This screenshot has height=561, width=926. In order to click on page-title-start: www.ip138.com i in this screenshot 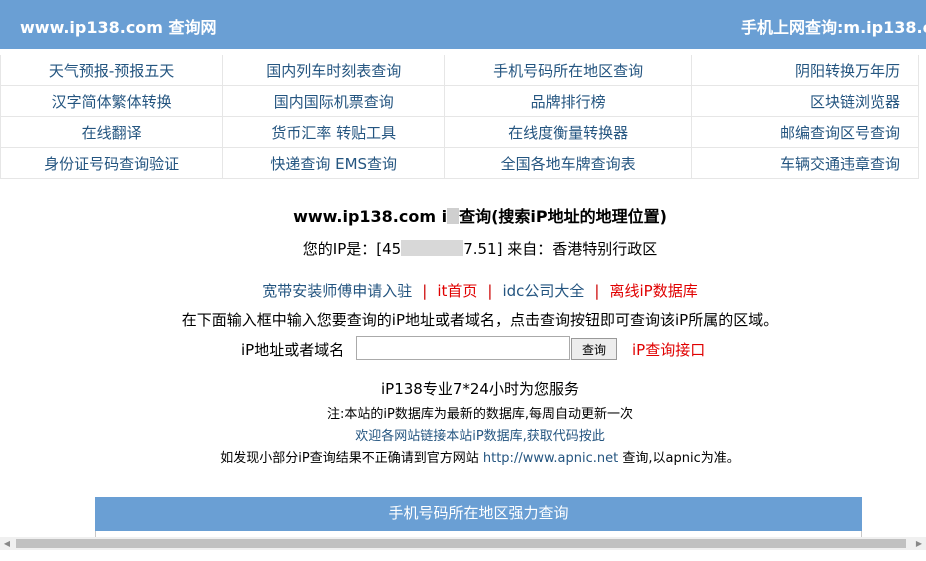, I will do `click(370, 216)`.